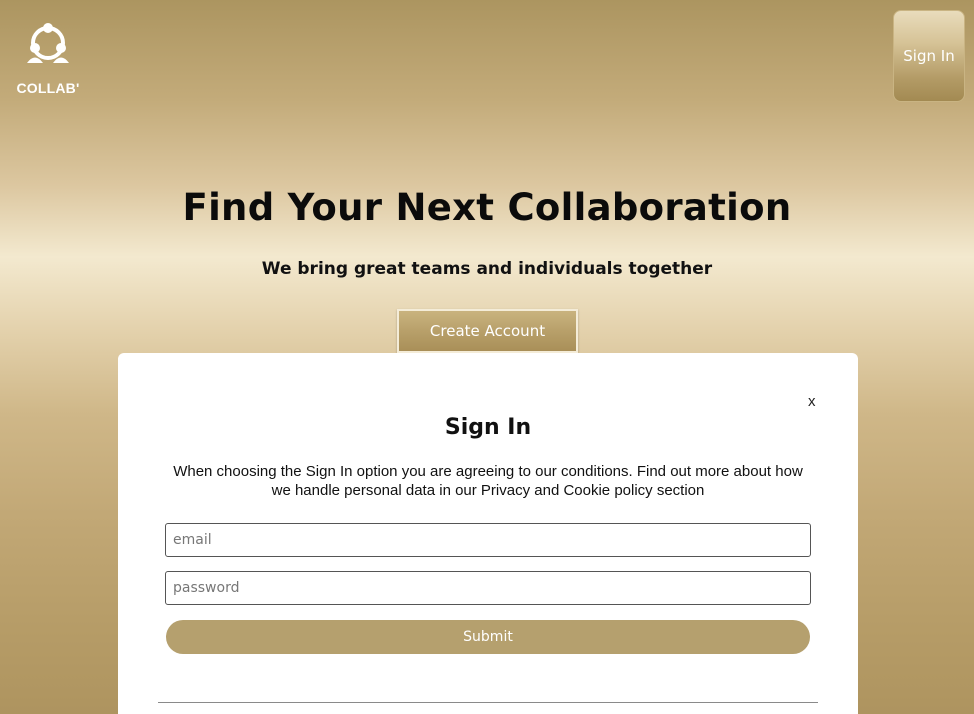 This screenshot has height=714, width=974. I want to click on create-account-button: Create Account, so click(487, 331).